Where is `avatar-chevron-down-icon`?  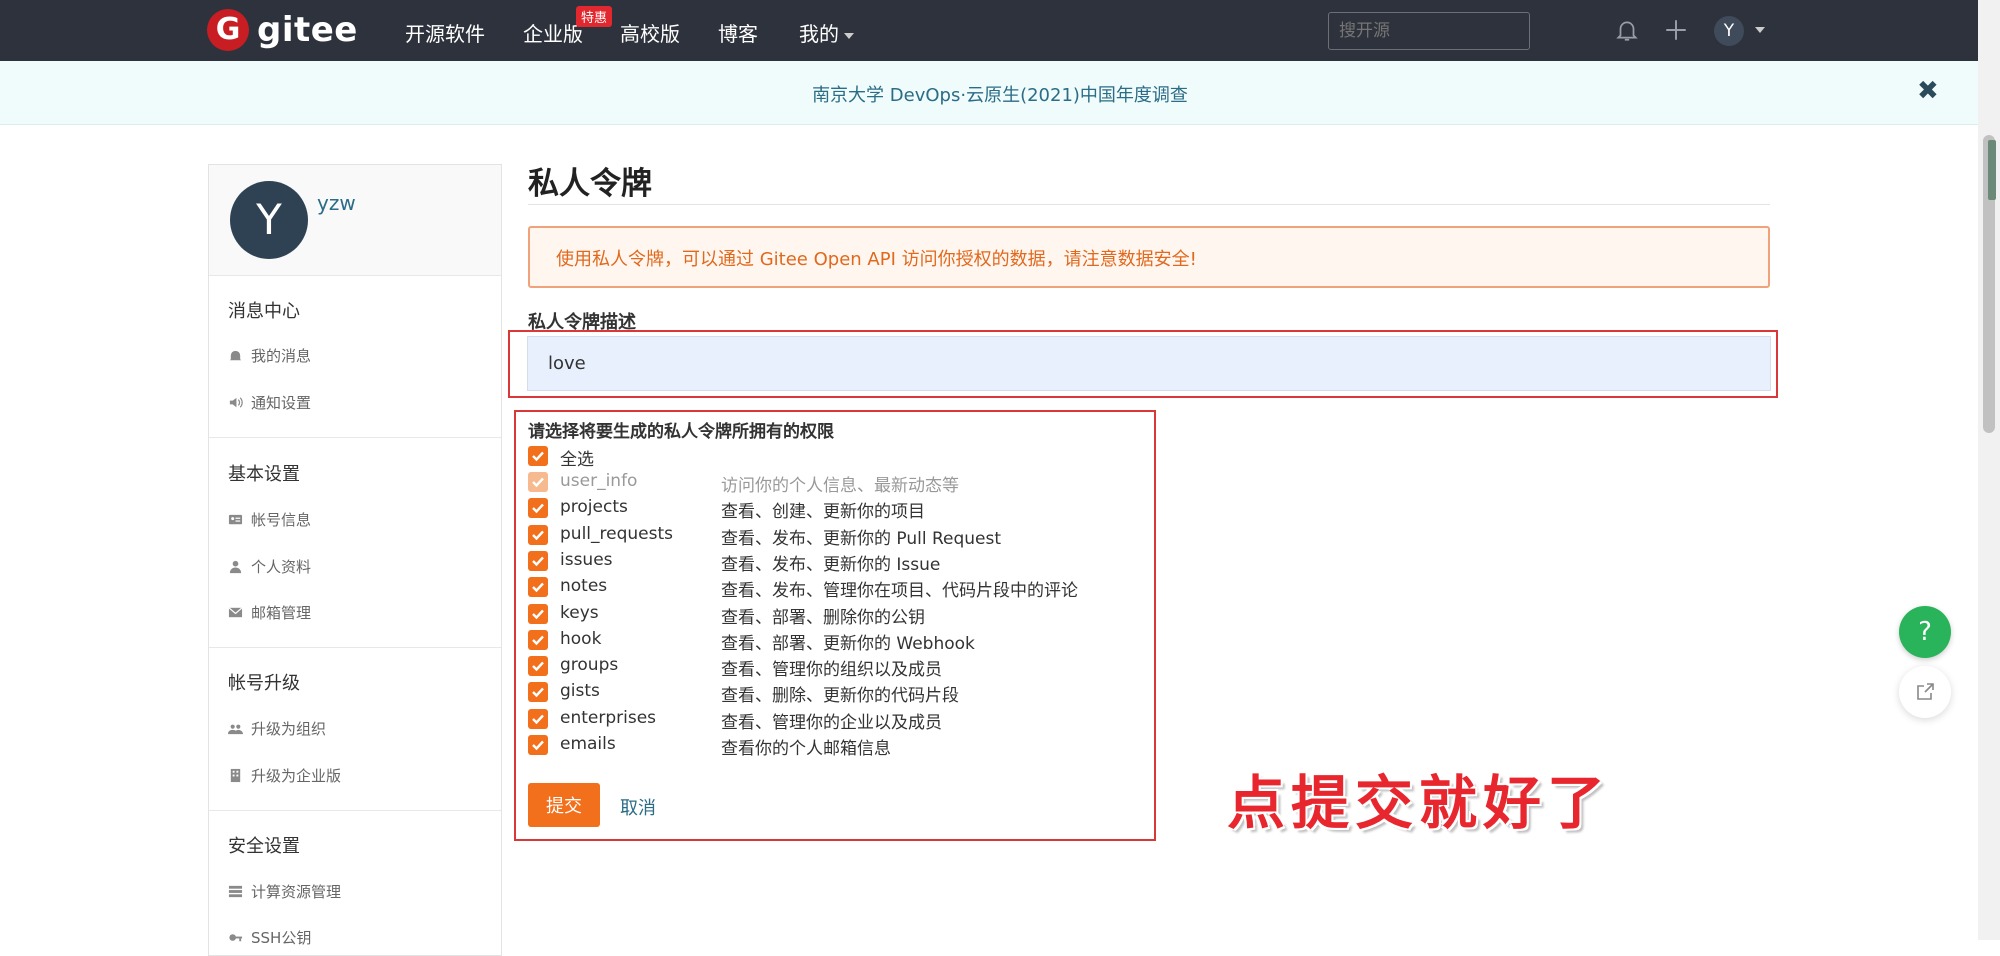
avatar-chevron-down-icon is located at coordinates (1760, 30).